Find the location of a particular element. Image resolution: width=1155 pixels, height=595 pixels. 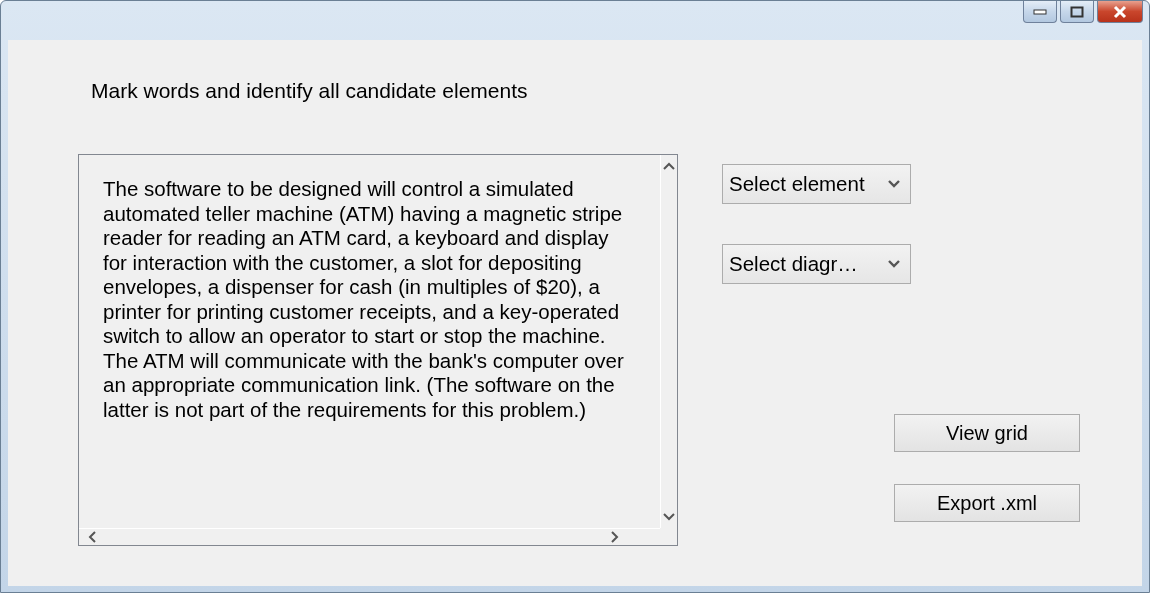

maximize-button is located at coordinates (1077, 12).